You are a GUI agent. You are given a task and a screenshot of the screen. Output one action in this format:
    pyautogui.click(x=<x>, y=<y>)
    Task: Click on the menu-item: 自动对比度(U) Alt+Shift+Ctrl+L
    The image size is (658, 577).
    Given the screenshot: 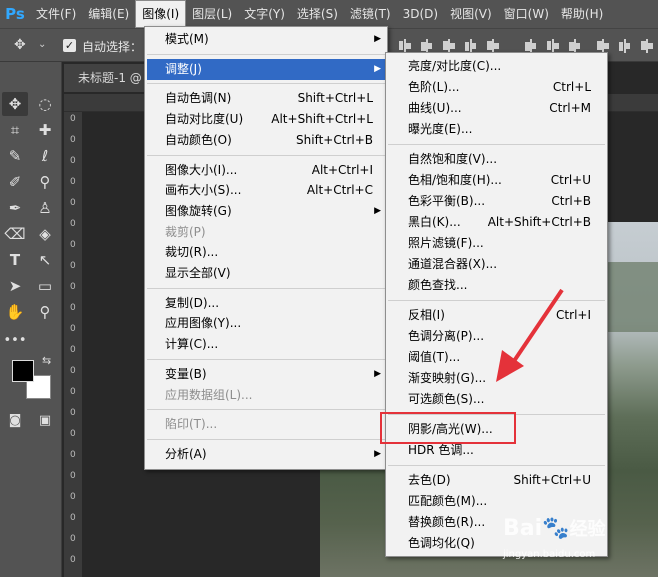 What is the action you would take?
    pyautogui.click(x=266, y=119)
    